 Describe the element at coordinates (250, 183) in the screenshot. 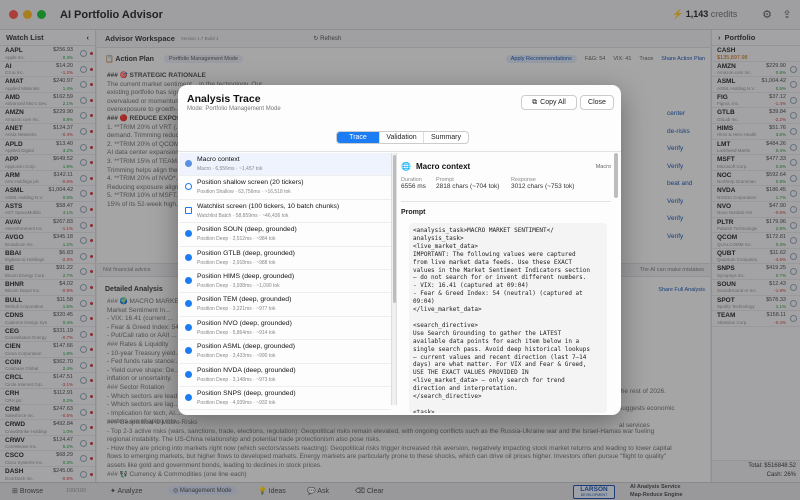

I see `step-title: Position shallow screen (20 tickers)` at that location.